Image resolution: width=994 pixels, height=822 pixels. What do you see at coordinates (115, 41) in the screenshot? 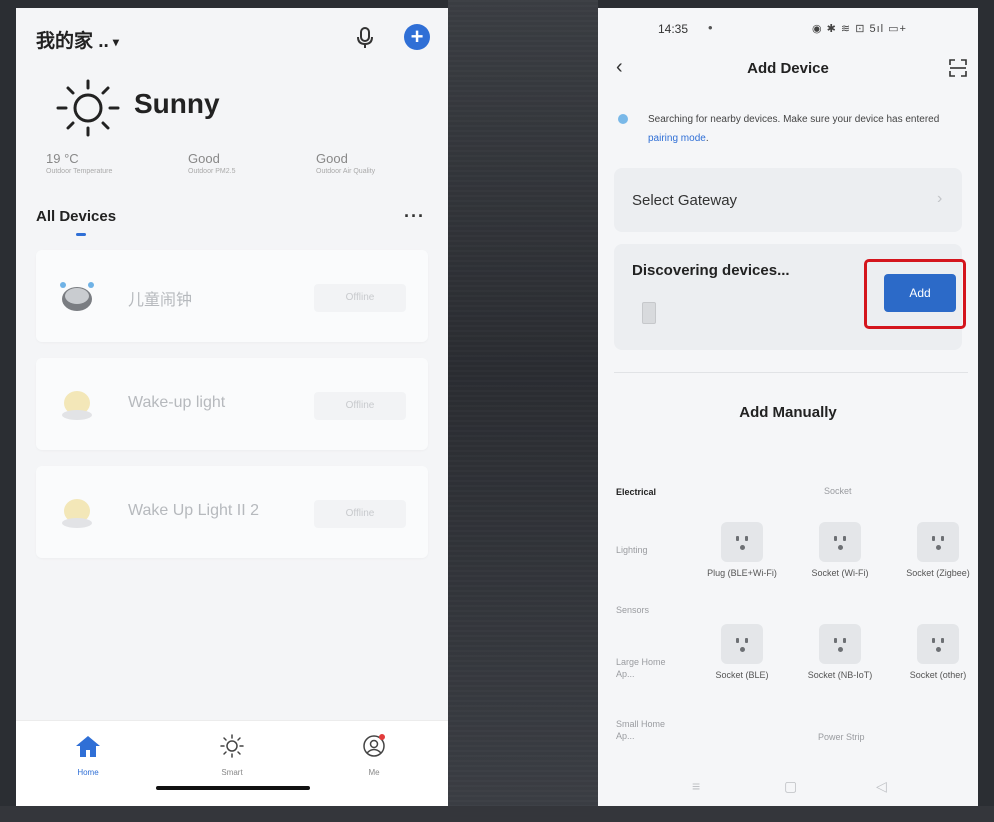
I see `chevron-down-icon: ▾` at bounding box center [115, 41].